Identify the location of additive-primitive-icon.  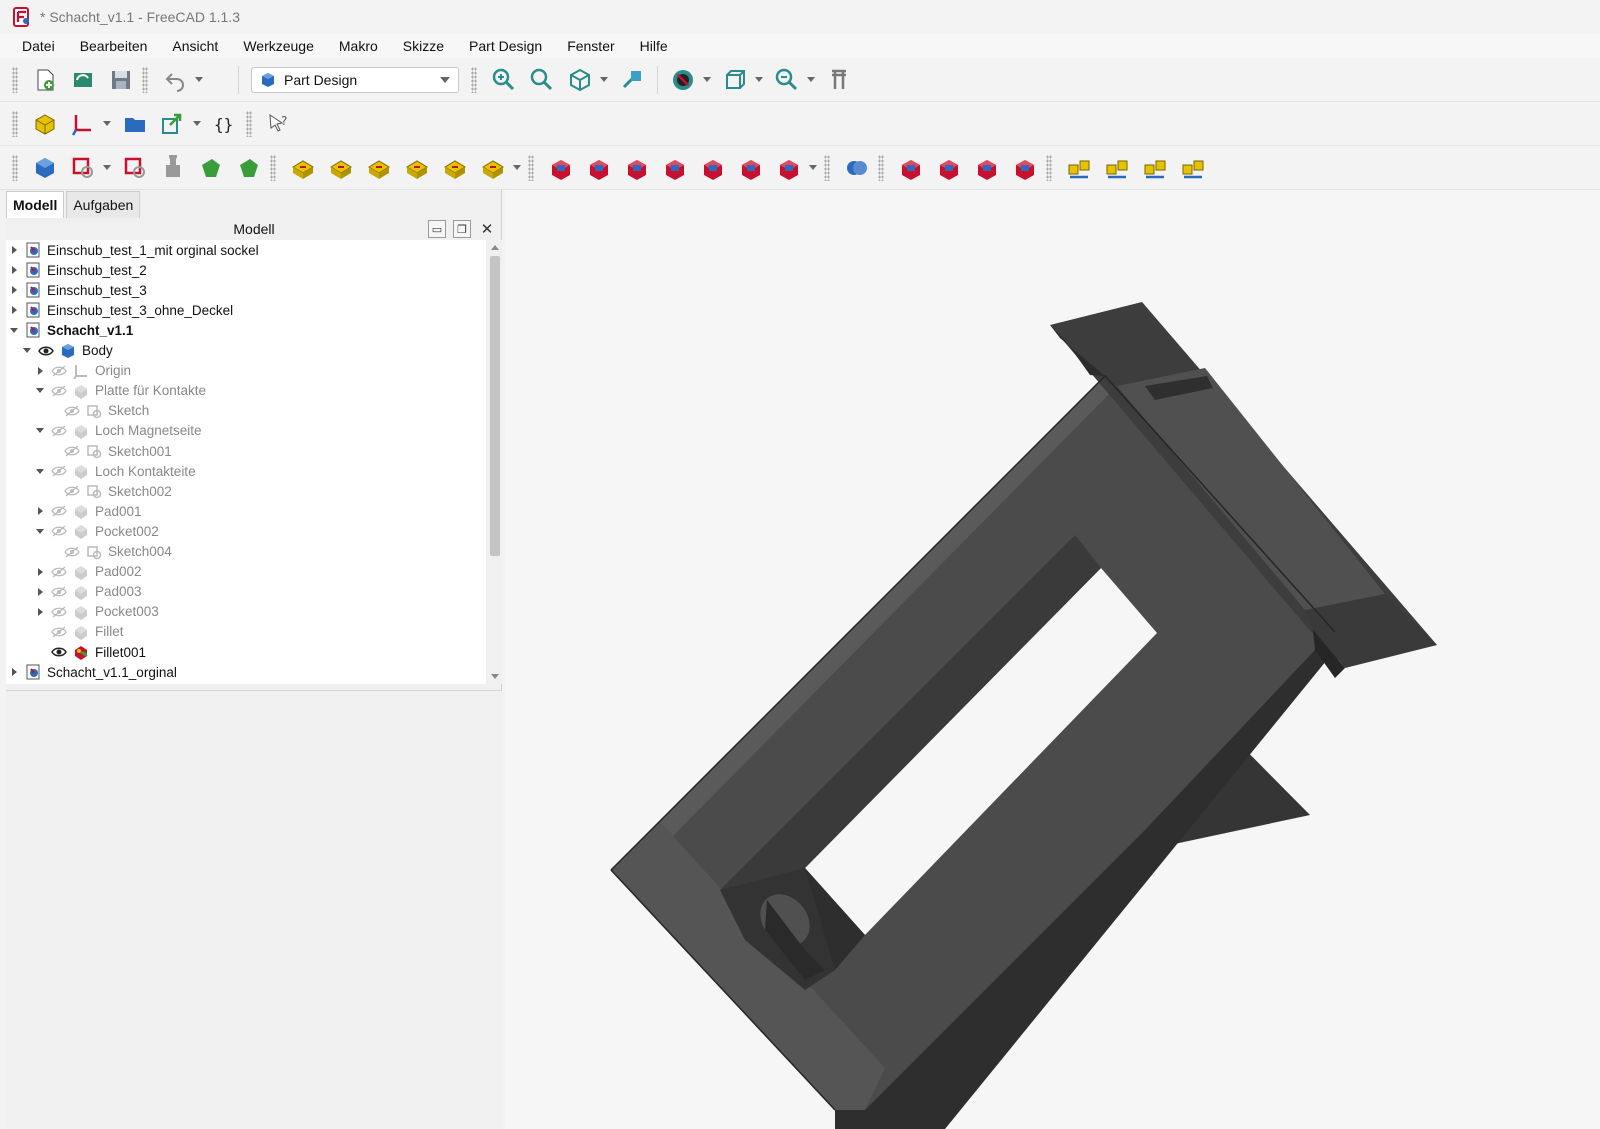
(493, 168).